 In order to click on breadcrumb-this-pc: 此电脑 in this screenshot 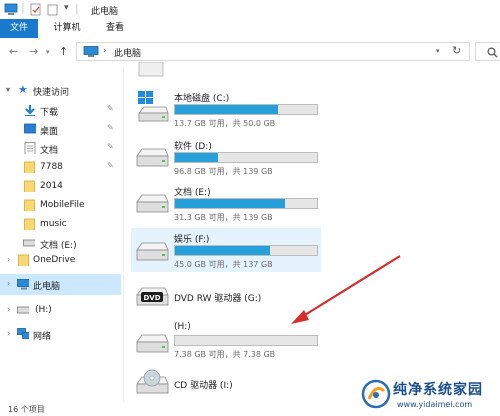, I will do `click(127, 52)`.